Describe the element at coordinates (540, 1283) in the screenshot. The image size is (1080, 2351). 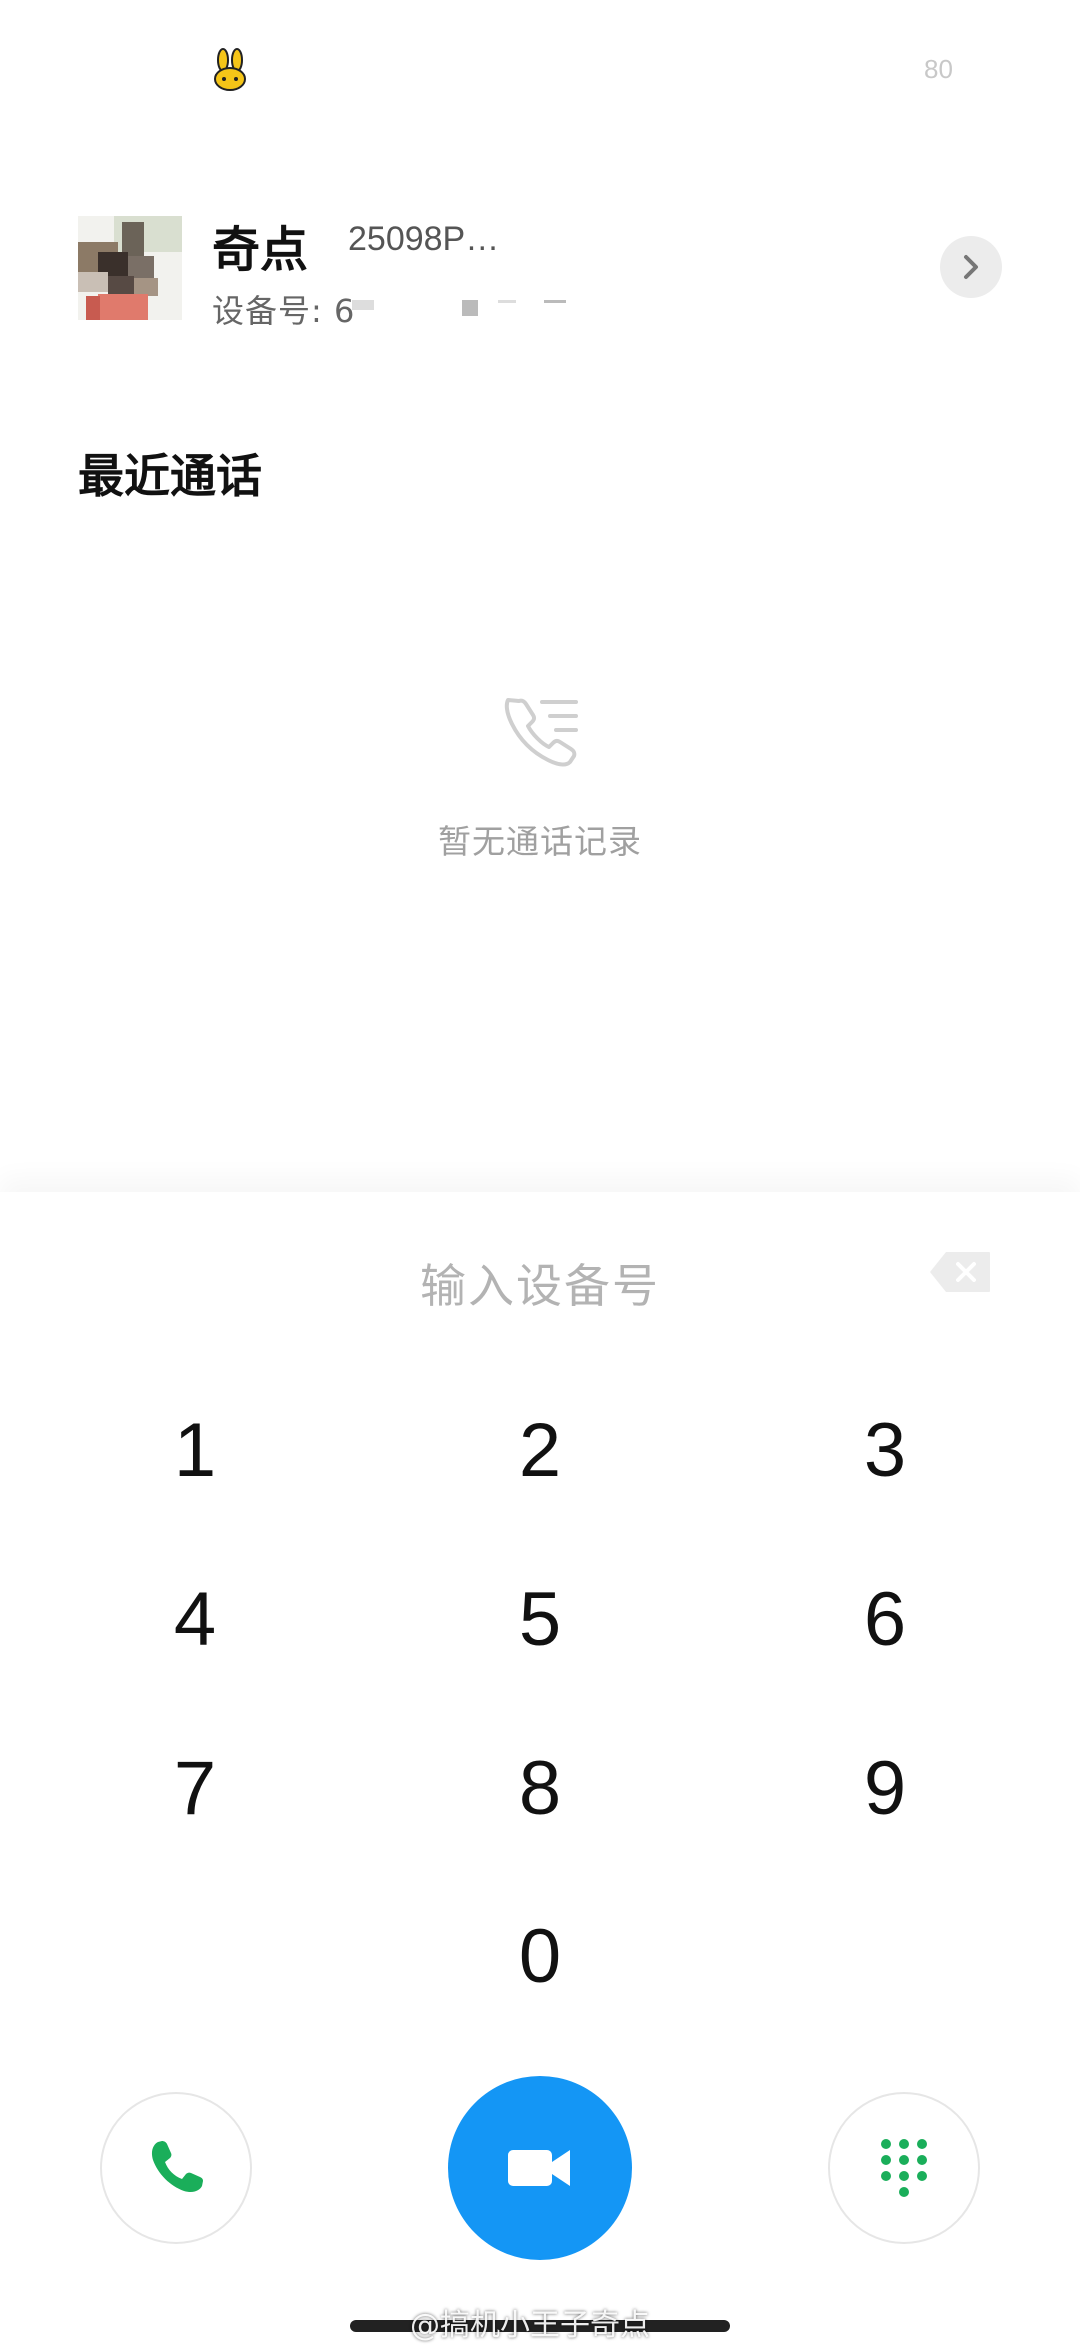
I see `device-number-input: 输入设备号` at that location.